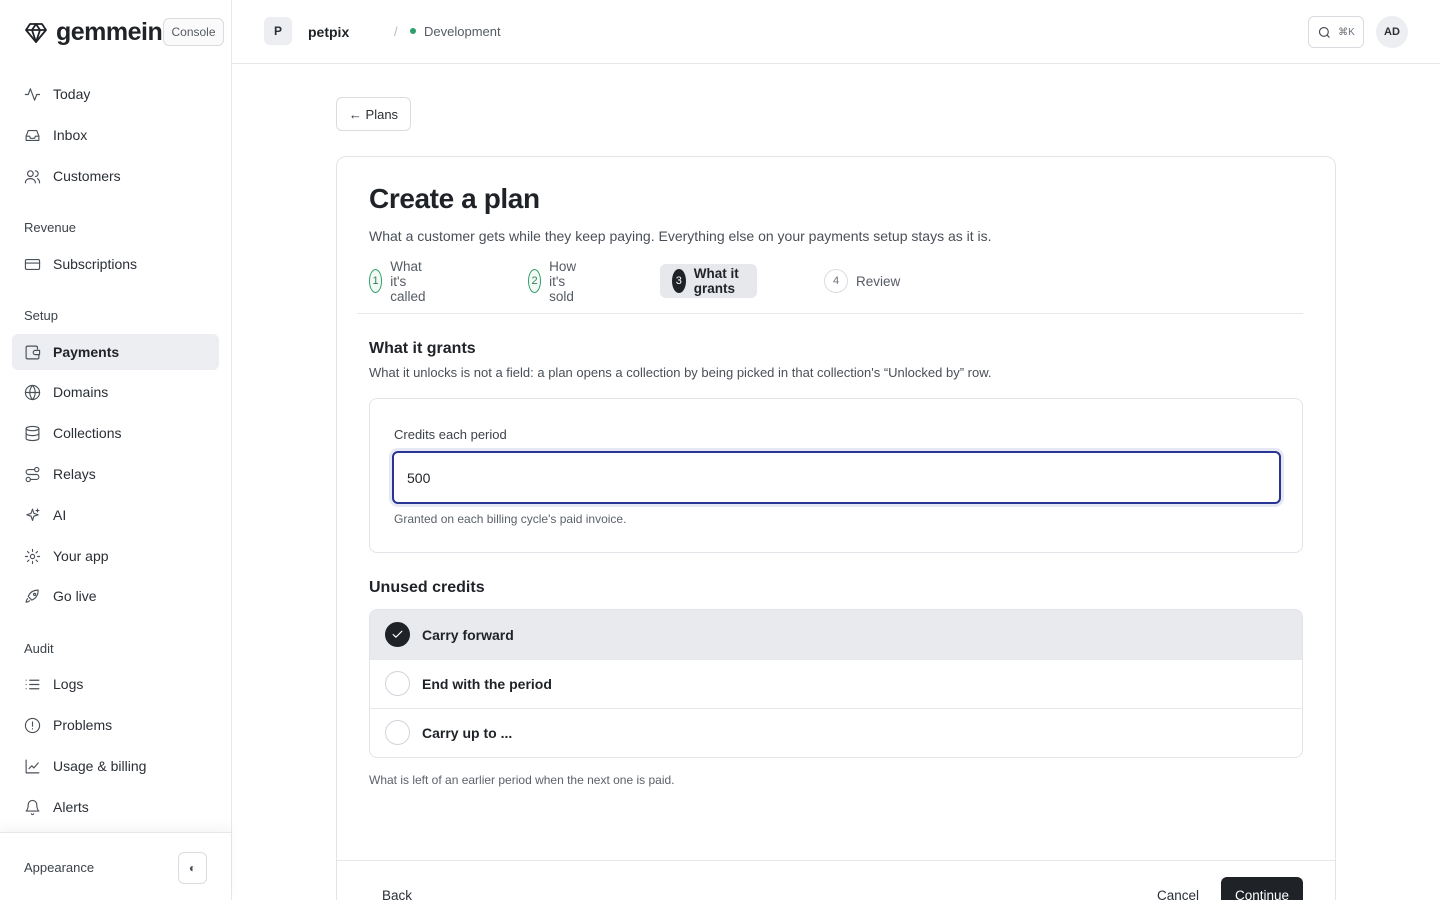 Image resolution: width=1440 pixels, height=900 pixels. Describe the element at coordinates (115, 866) in the screenshot. I see `sidebar-footer: Appearance ◐` at that location.